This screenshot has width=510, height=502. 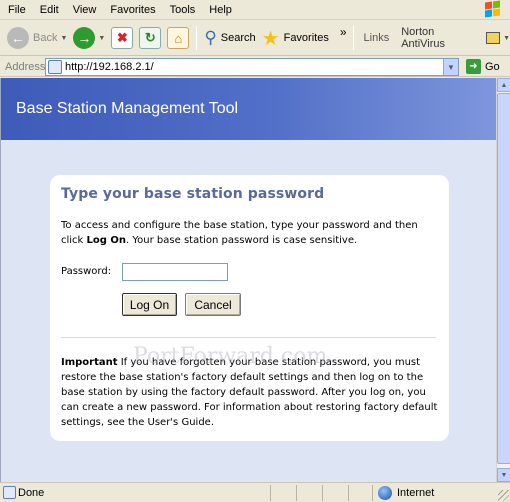 I want to click on resize-grip-icon, so click(x=503, y=495).